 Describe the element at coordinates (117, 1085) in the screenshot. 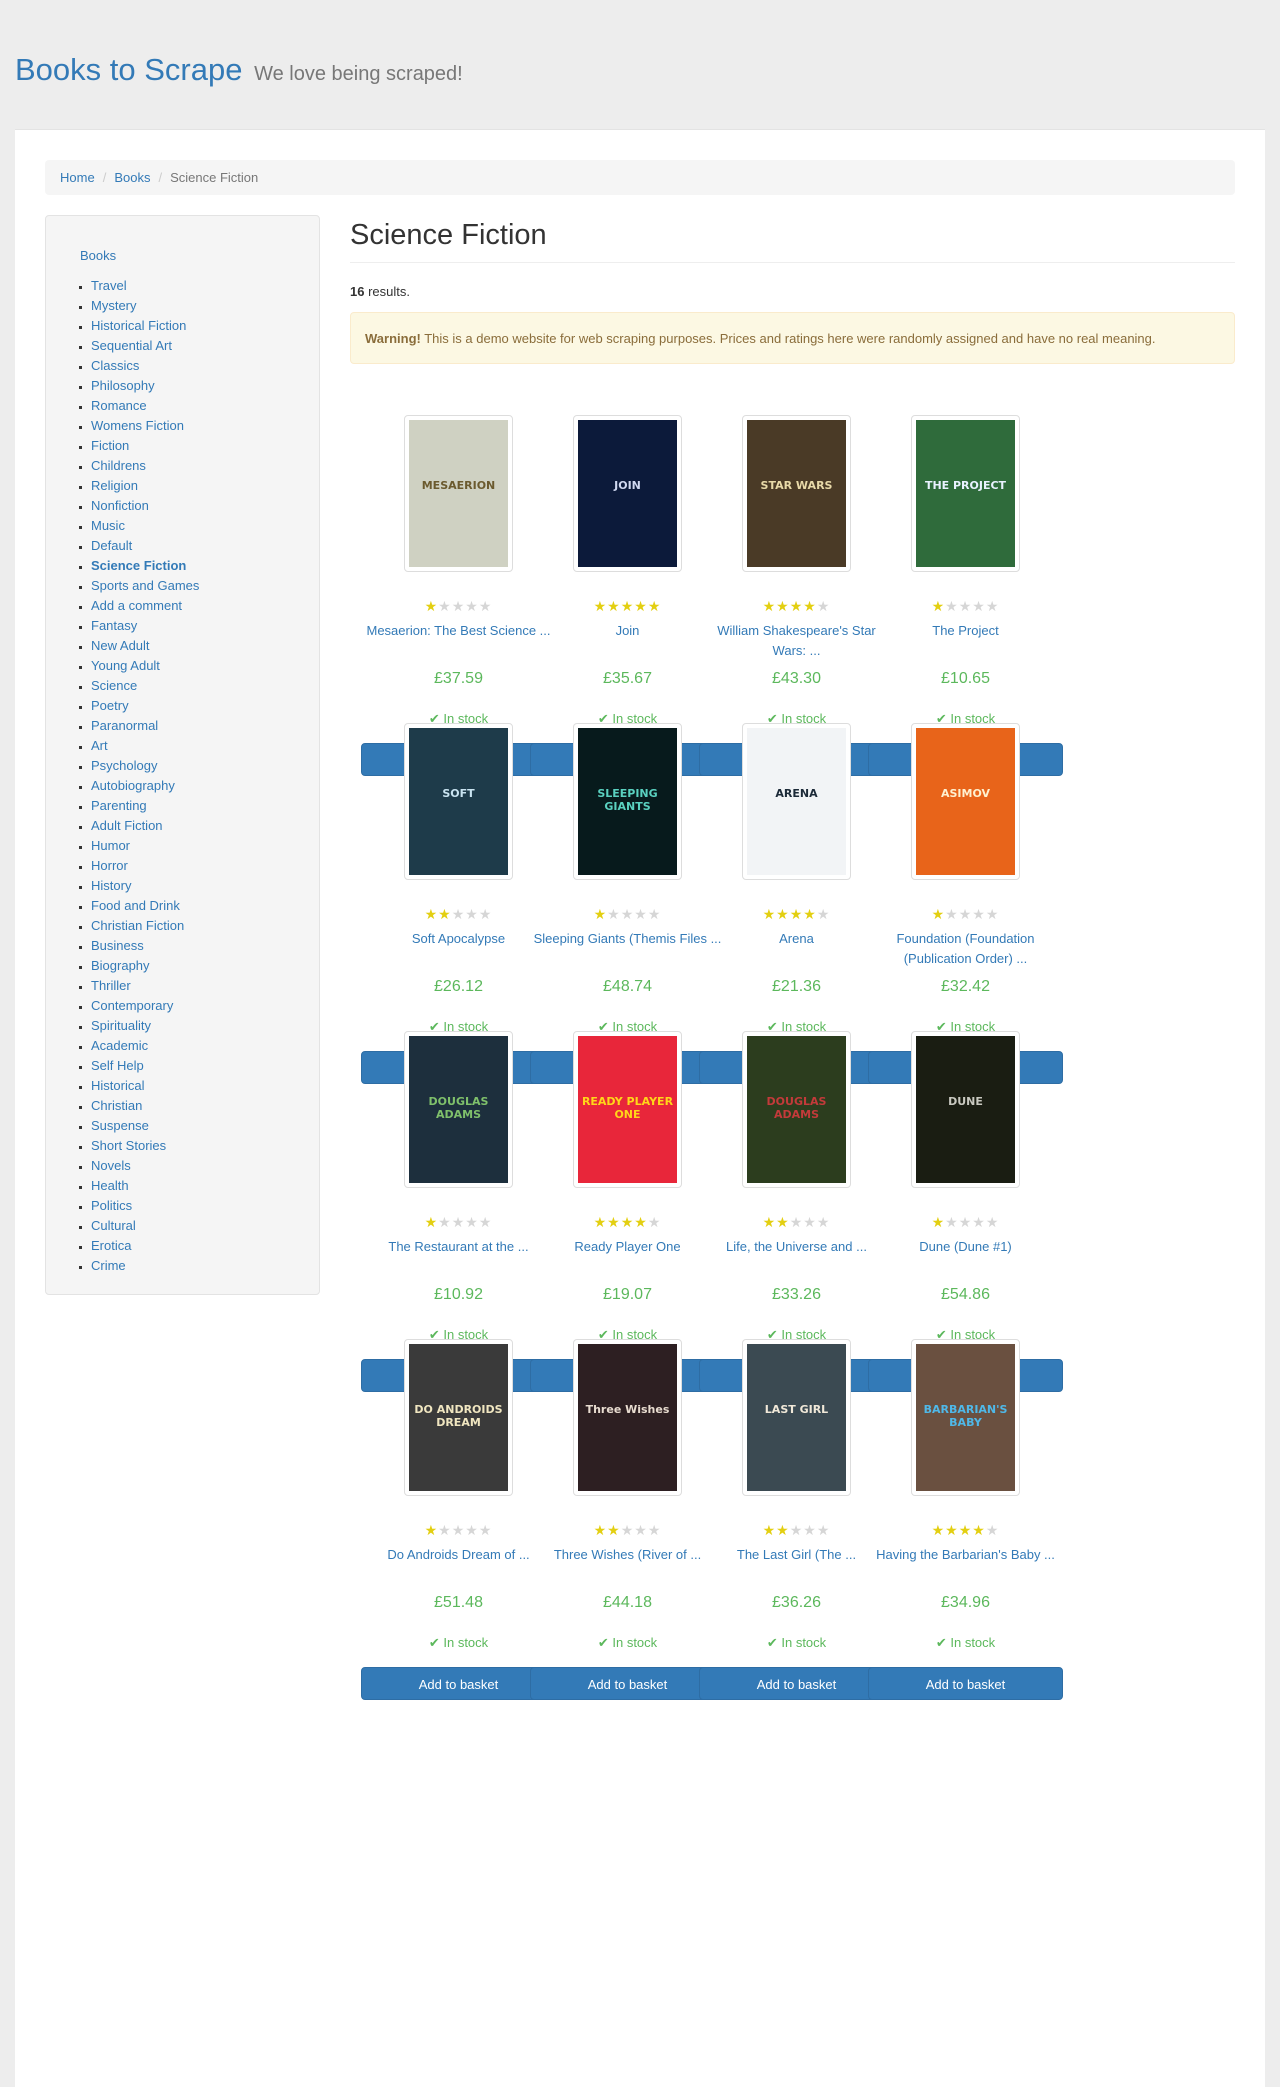

I see `sidebar-category-link: Historical` at that location.